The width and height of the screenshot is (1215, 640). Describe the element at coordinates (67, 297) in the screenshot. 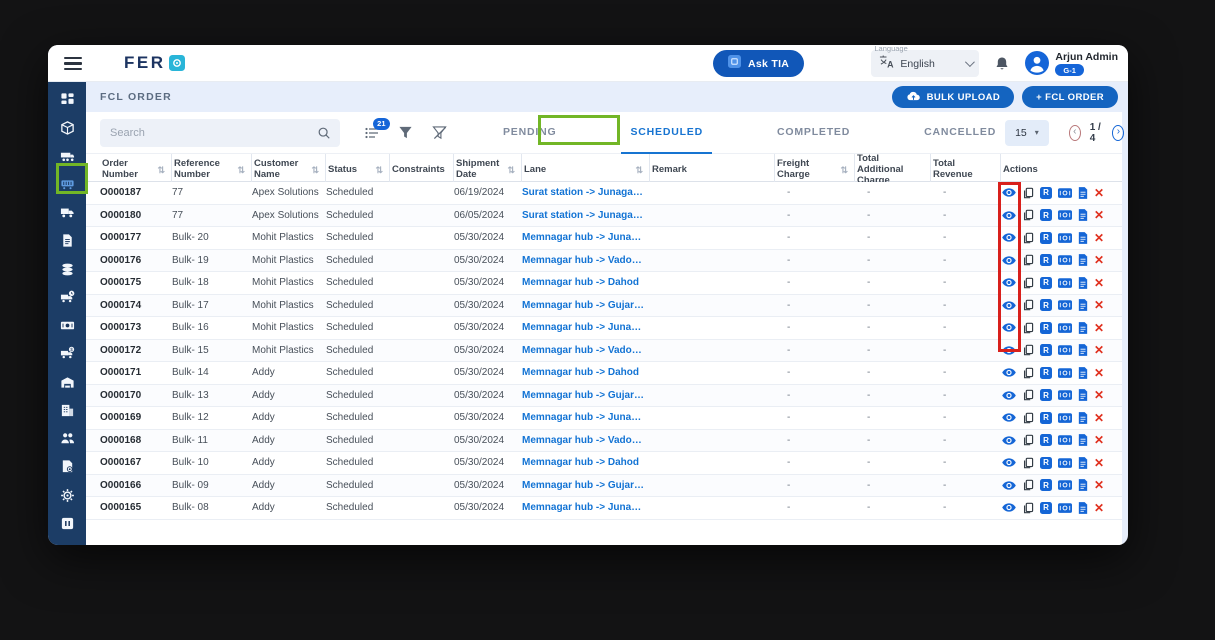

I see `sidebar-item-truck-schedule` at that location.